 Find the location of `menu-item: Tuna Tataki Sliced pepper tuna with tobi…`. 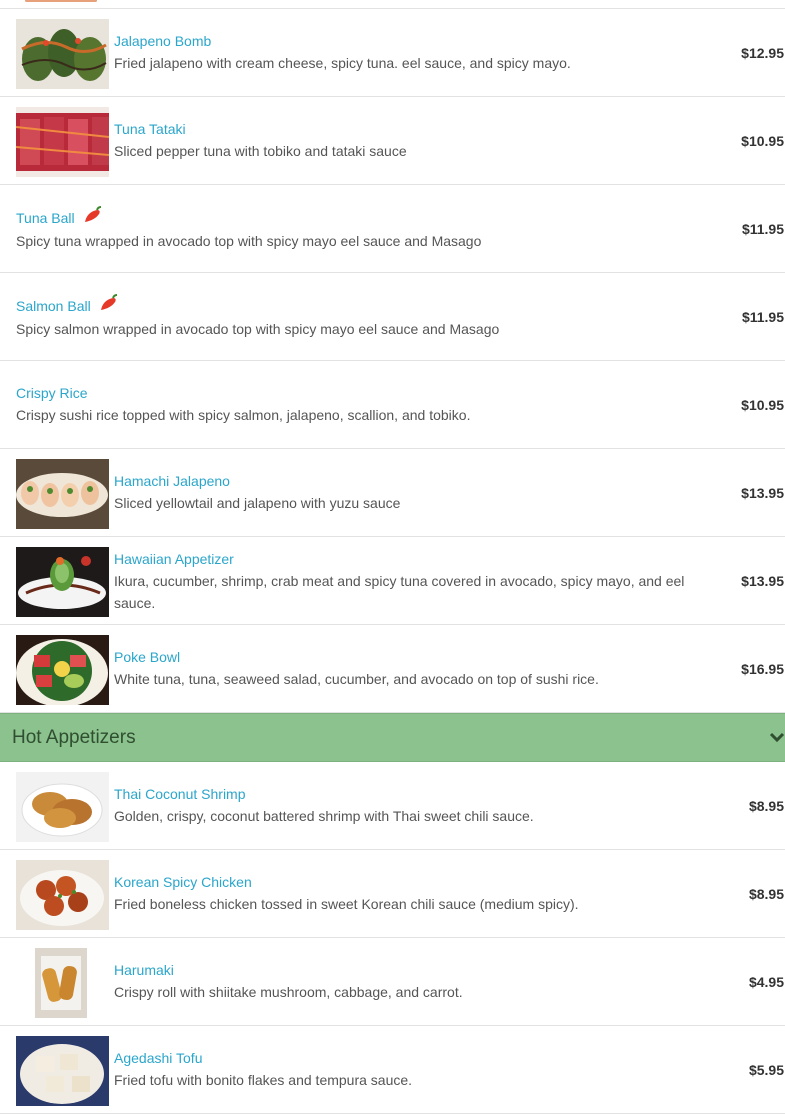

menu-item: Tuna Tataki Sliced pepper tuna with tobi… is located at coordinates (392, 141).